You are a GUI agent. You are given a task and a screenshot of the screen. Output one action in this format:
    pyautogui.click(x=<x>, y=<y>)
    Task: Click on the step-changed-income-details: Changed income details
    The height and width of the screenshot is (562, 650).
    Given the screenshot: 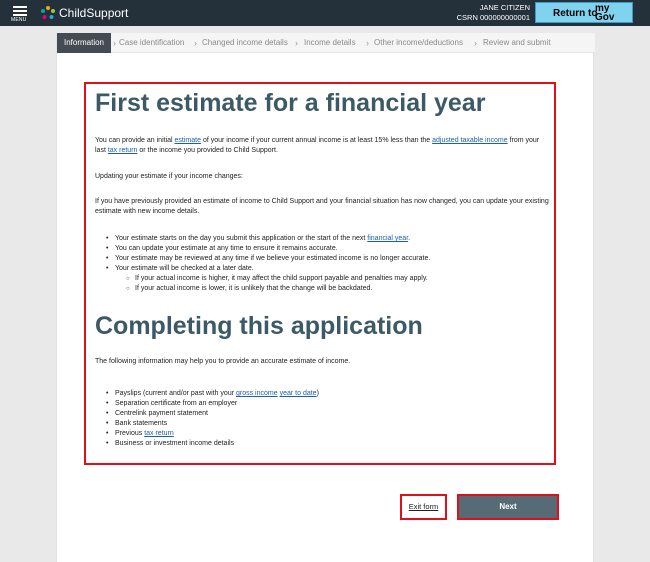 What is the action you would take?
    pyautogui.click(x=245, y=43)
    